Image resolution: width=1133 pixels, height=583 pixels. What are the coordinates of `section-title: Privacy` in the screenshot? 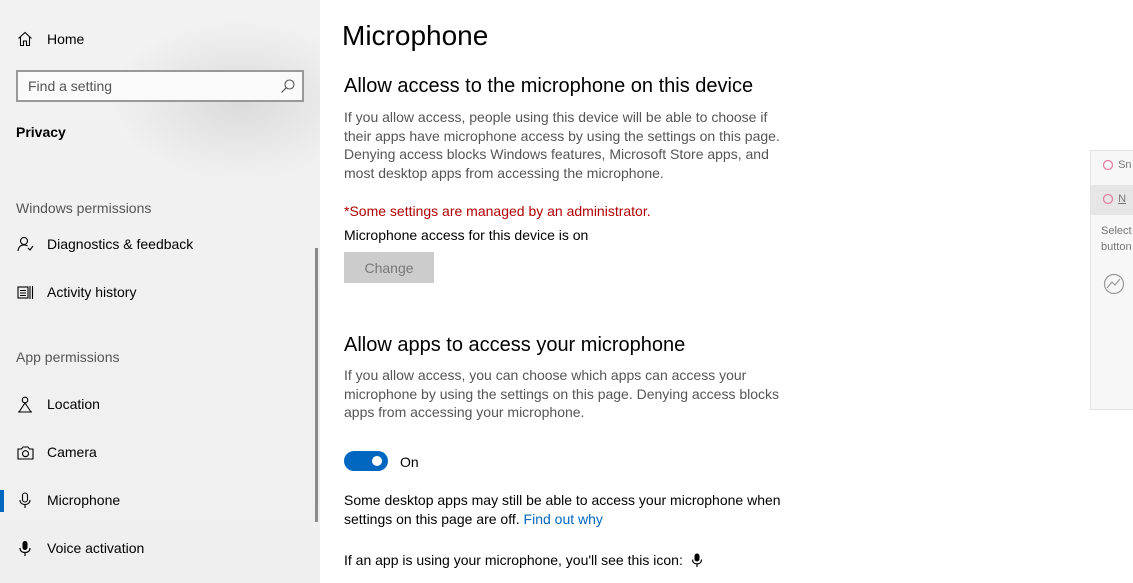 It's located at (41, 132).